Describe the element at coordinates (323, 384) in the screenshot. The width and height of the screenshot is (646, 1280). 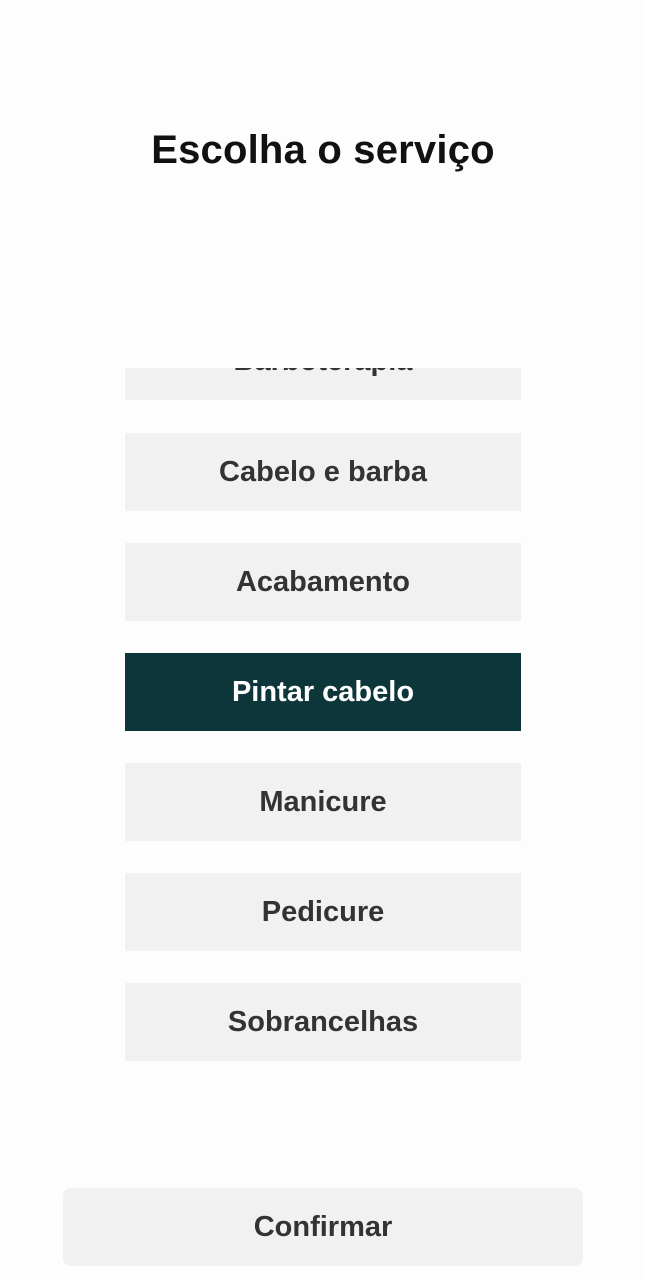
I see `service-item-barboterapia: Barboterapia` at that location.